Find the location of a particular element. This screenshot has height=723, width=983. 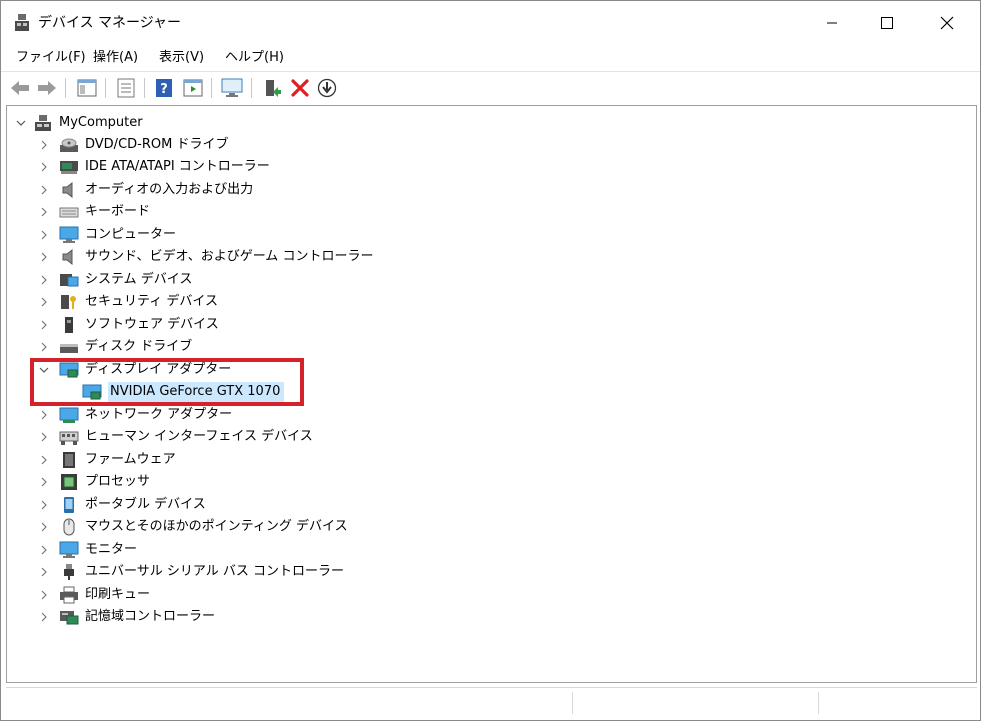

category-label: ディスク ドライブ is located at coordinates (139, 346).